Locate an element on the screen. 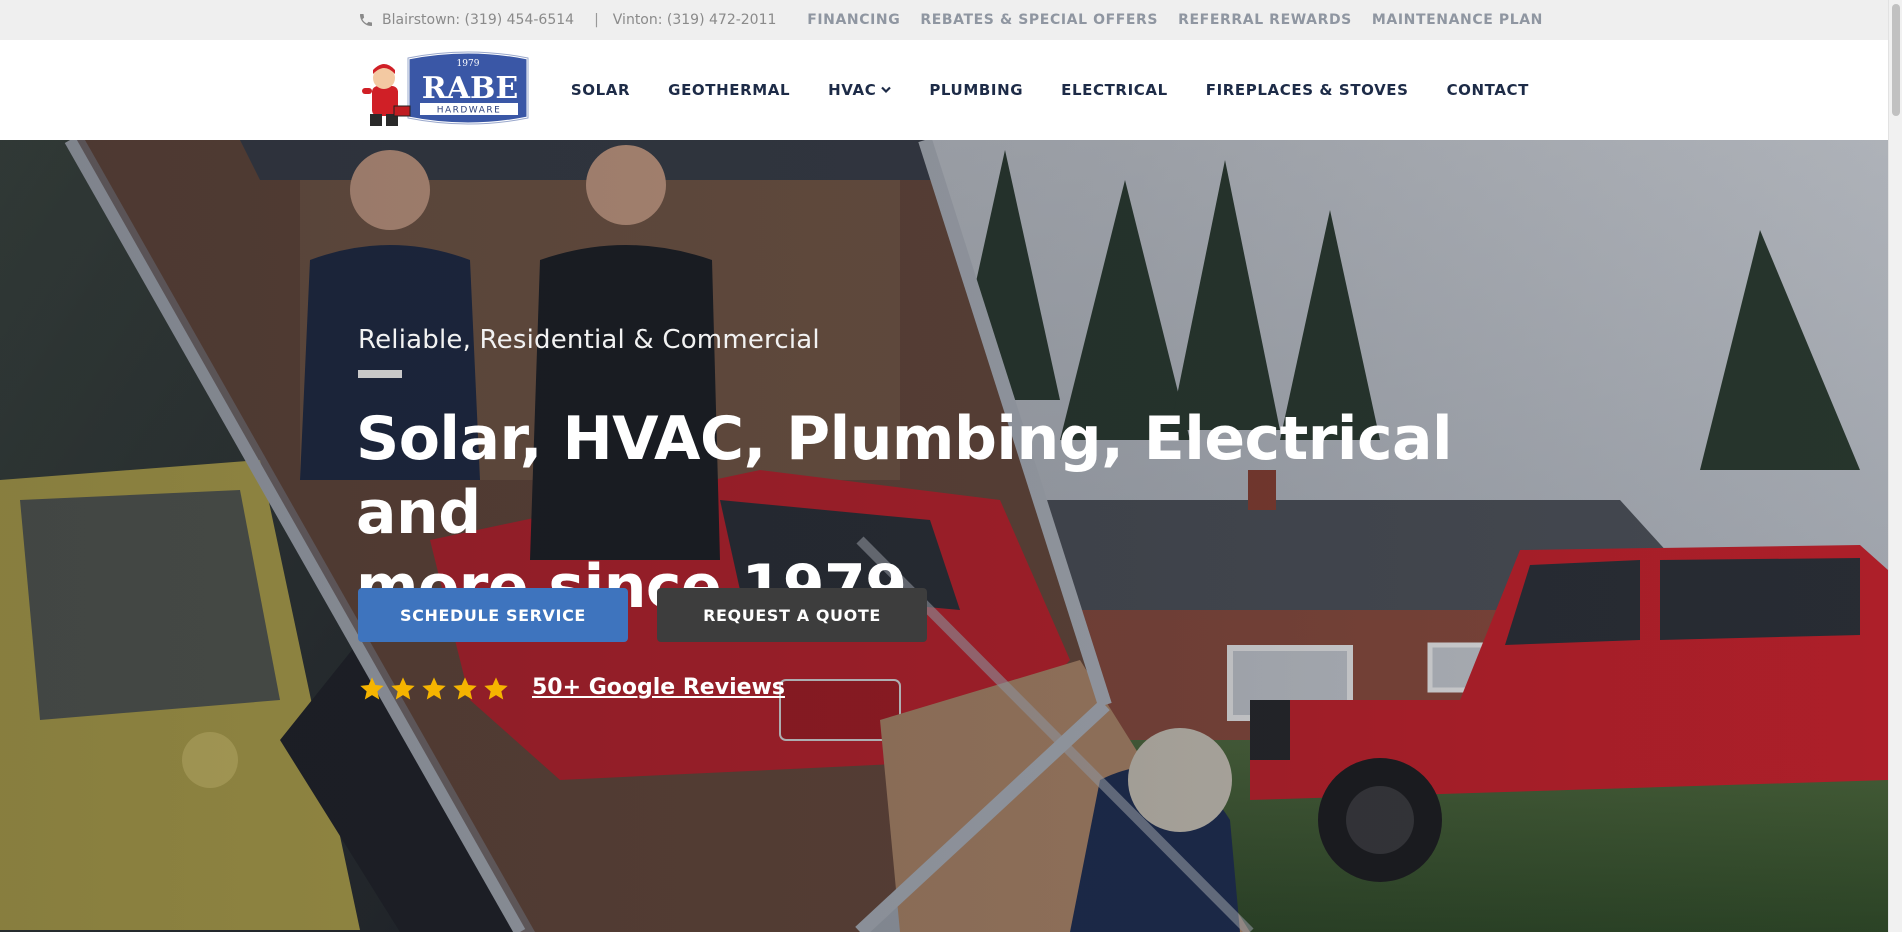  rabe-hardware-logo: 1979 RABE HARDWARE is located at coordinates (444, 90).